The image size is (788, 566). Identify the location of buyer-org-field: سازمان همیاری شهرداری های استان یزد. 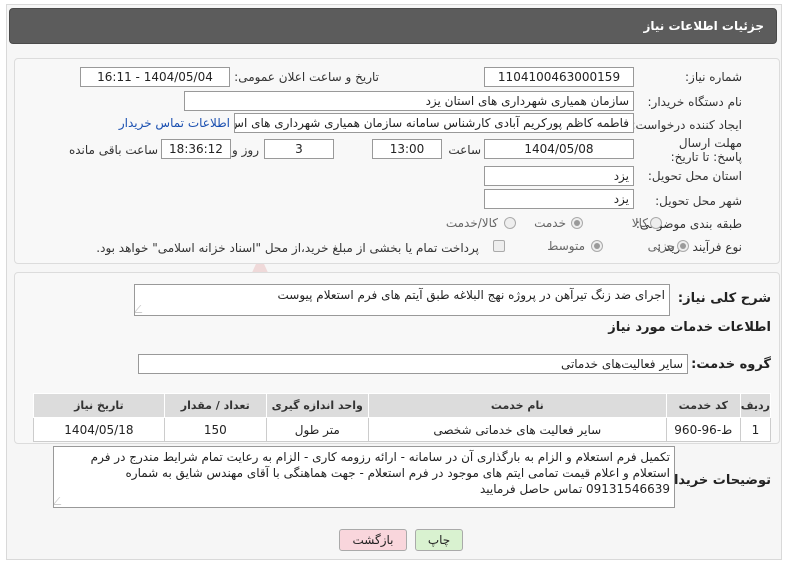
(409, 101).